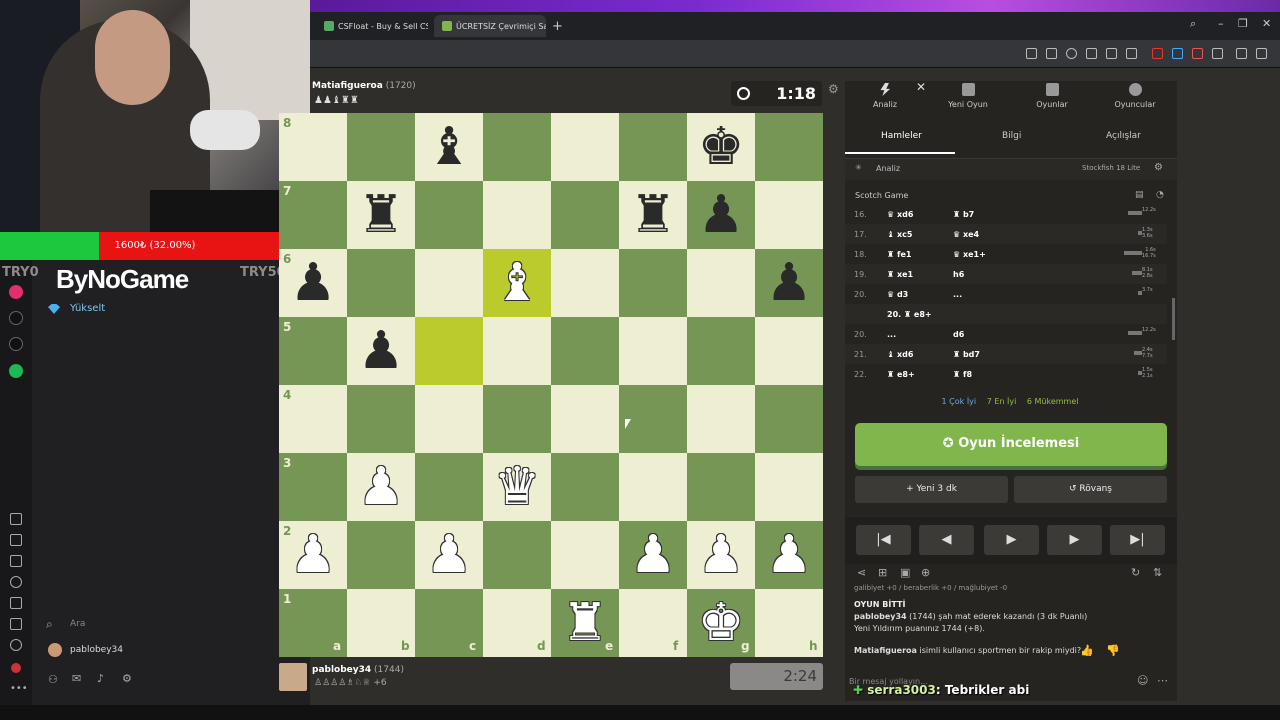 This screenshot has height=720, width=1280. Describe the element at coordinates (721, 419) in the screenshot. I see `square-g4` at that location.